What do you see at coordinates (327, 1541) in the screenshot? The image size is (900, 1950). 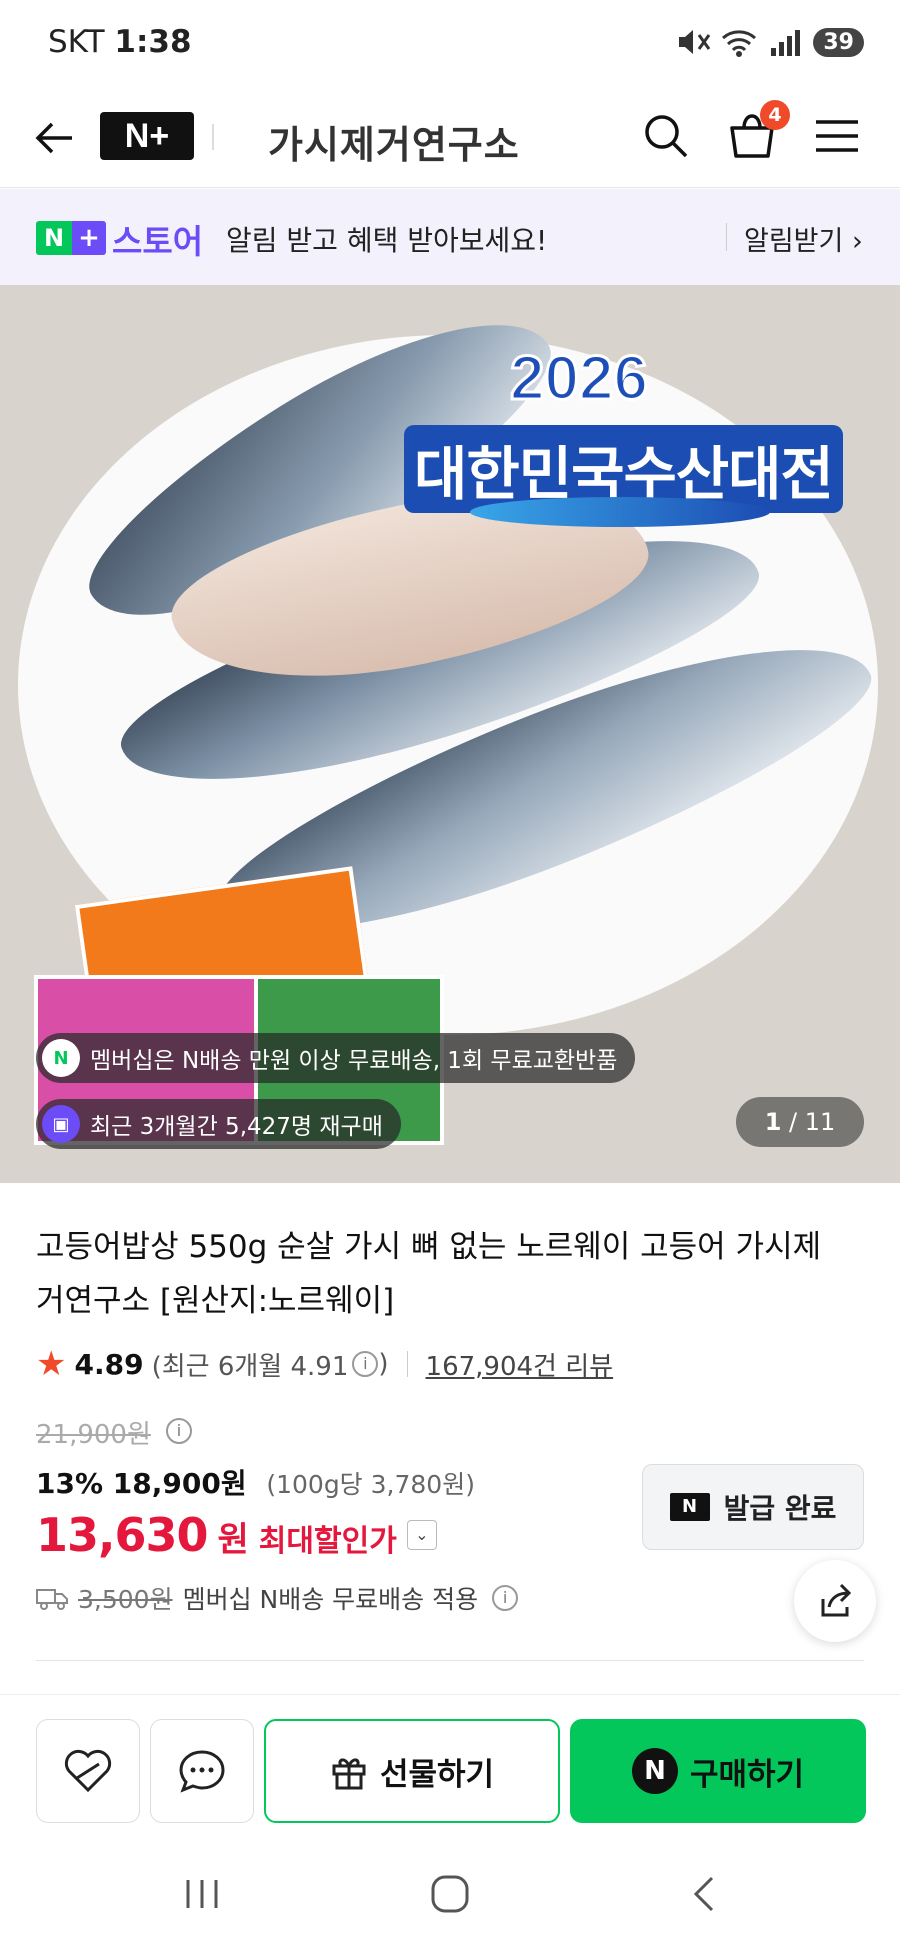 I see `max-discount-label: 최대할인가` at bounding box center [327, 1541].